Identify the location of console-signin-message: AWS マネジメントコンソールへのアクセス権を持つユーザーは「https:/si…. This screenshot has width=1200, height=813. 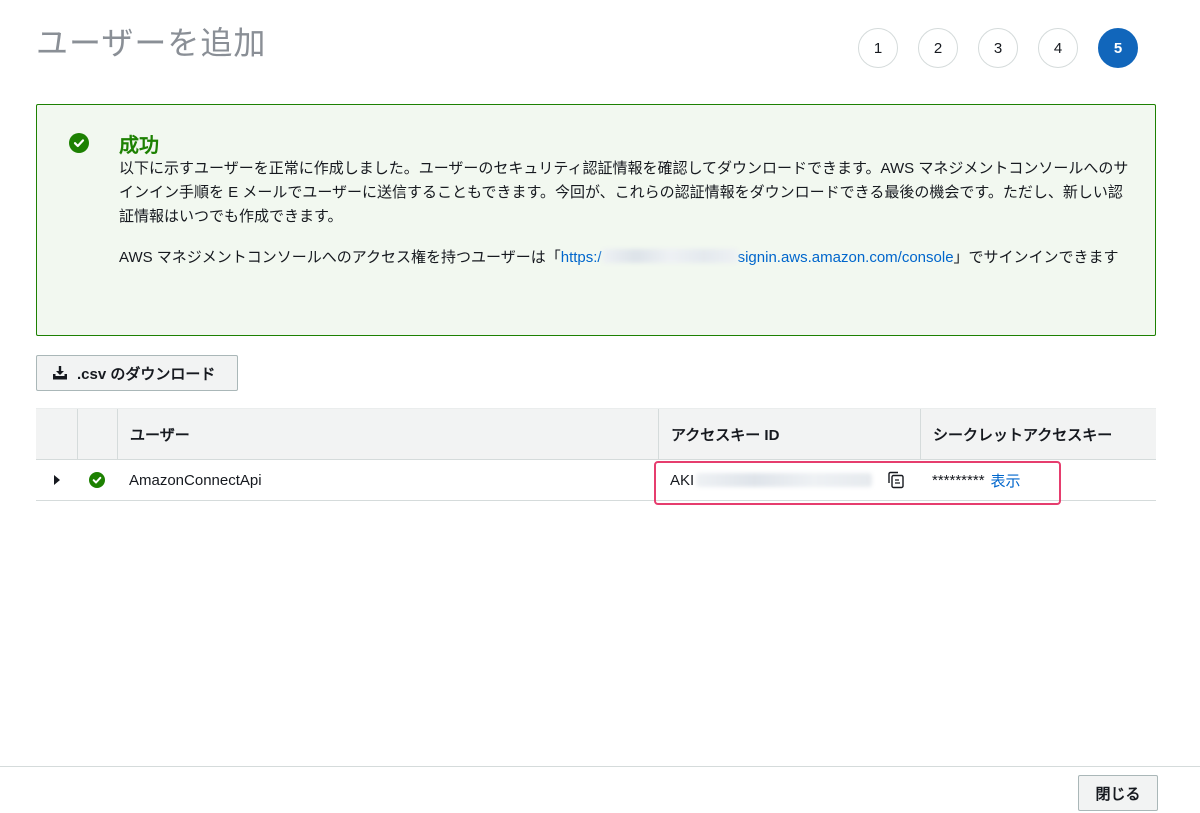
(624, 258).